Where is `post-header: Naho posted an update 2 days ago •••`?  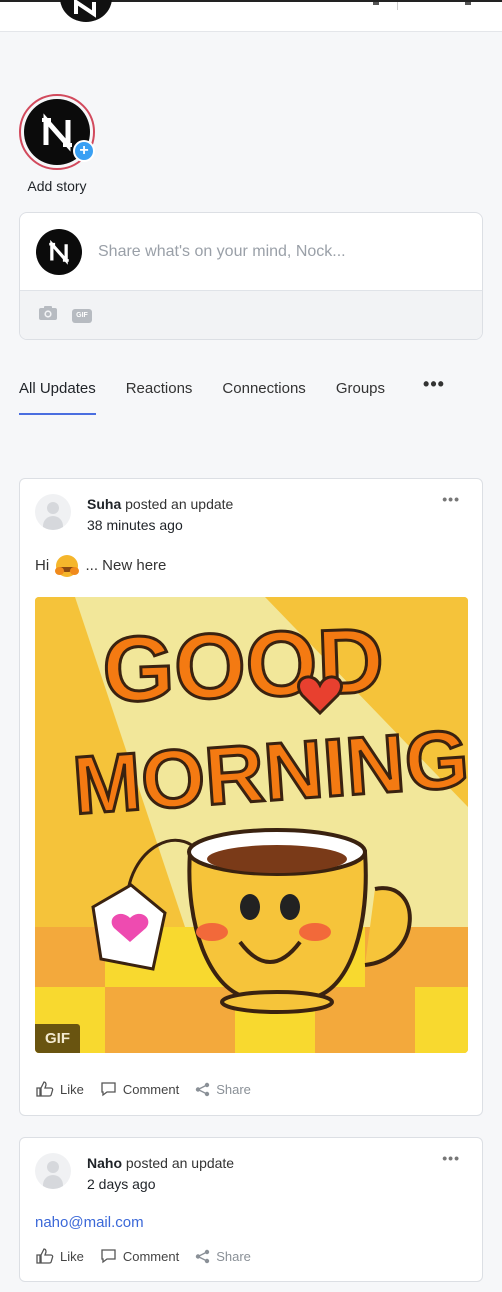
post-header: Naho posted an update 2 days ago ••• is located at coordinates (251, 1170).